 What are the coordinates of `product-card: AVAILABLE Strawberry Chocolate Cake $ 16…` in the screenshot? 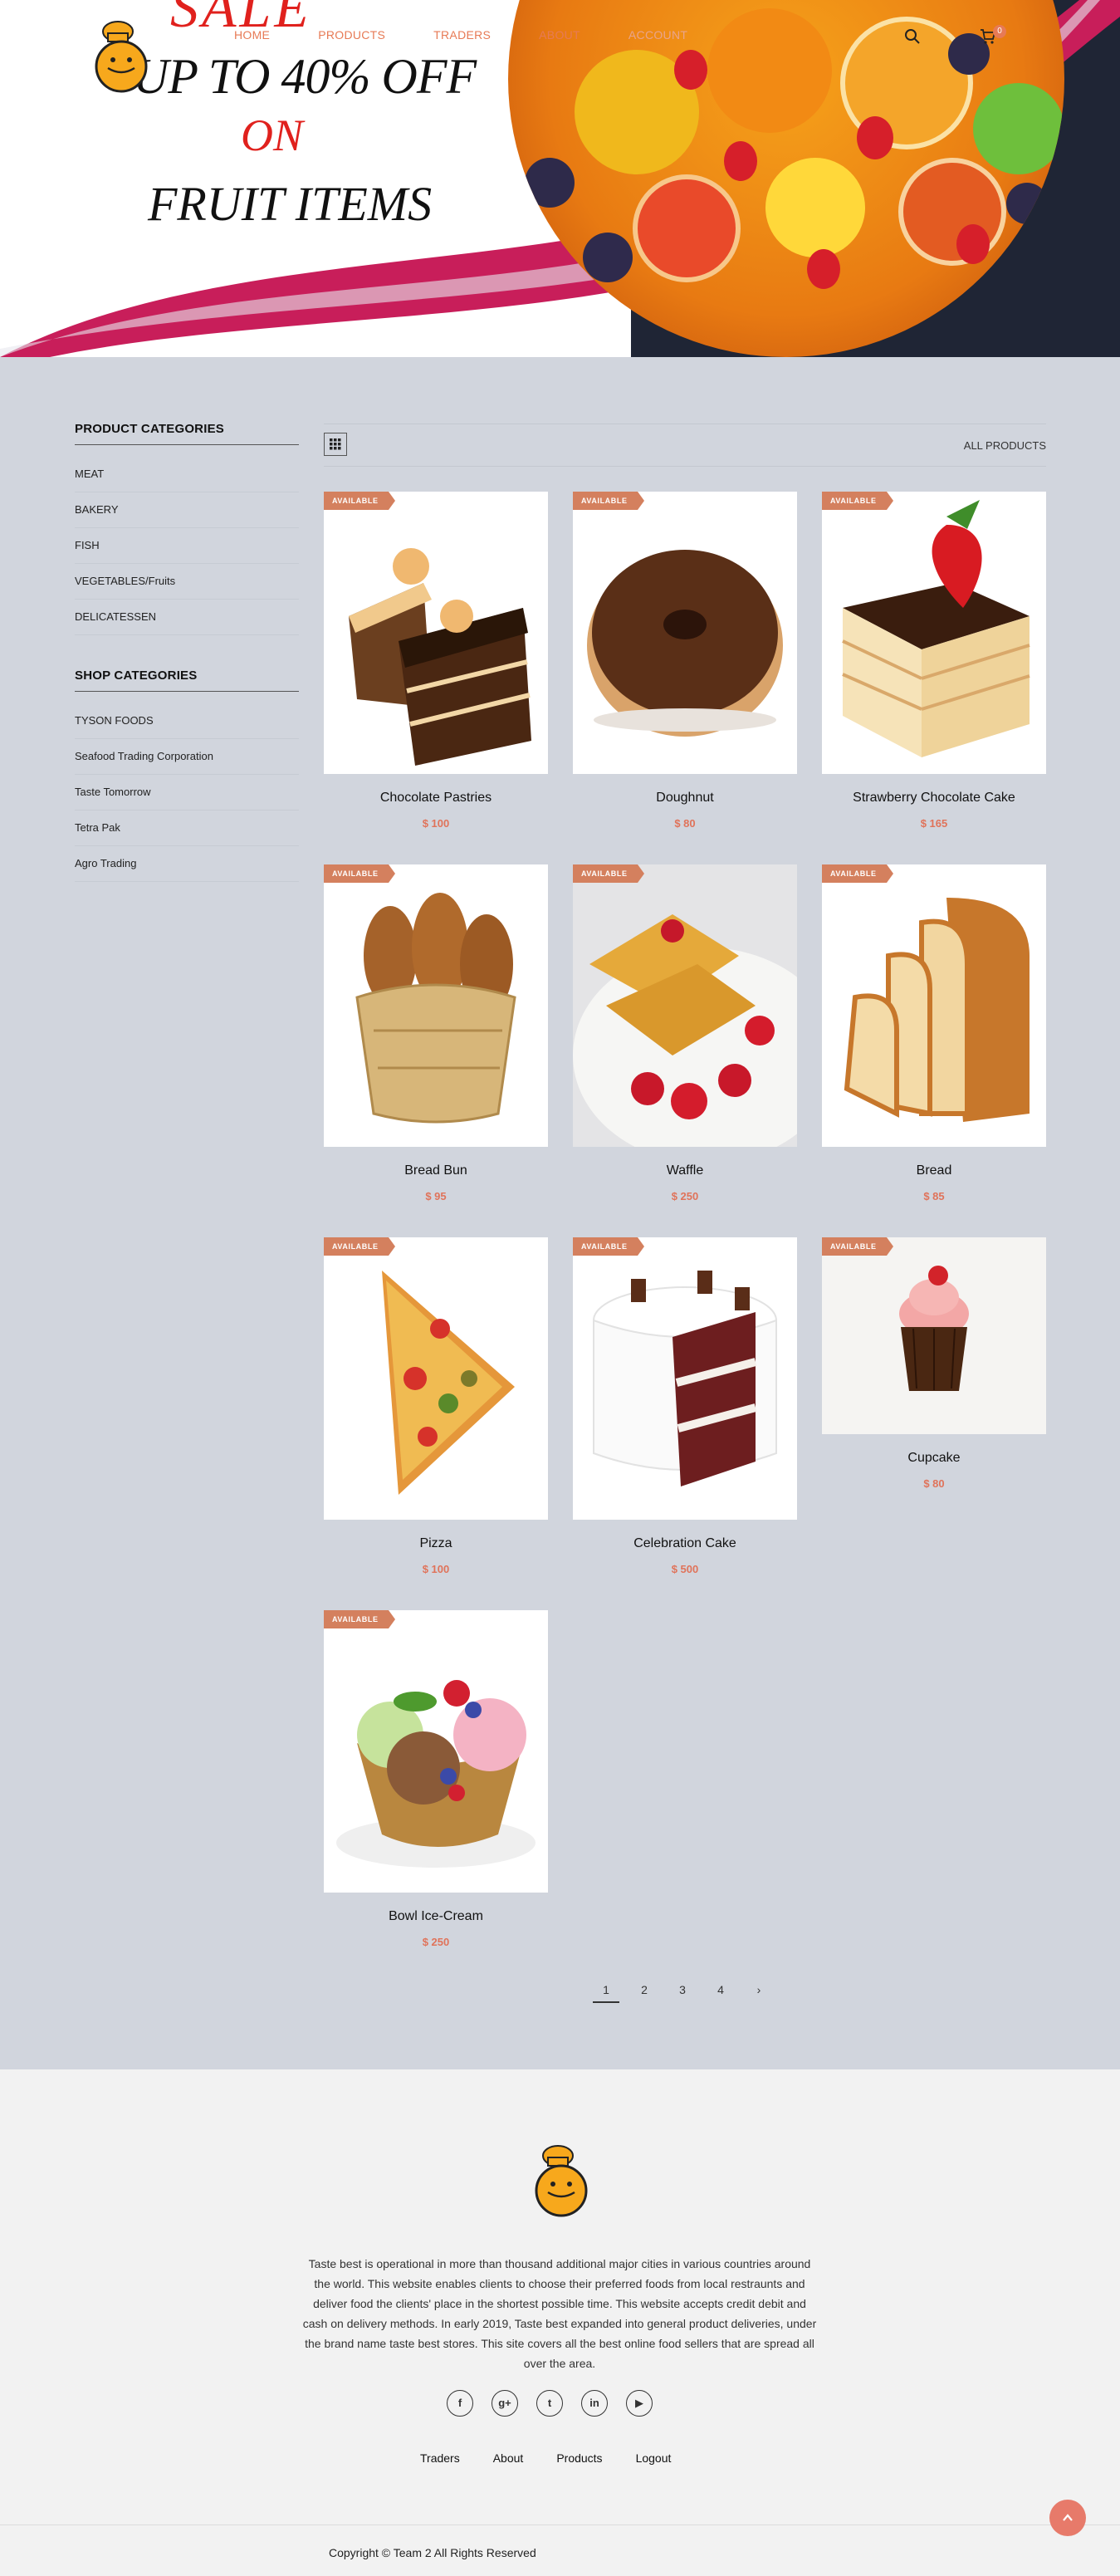 It's located at (934, 661).